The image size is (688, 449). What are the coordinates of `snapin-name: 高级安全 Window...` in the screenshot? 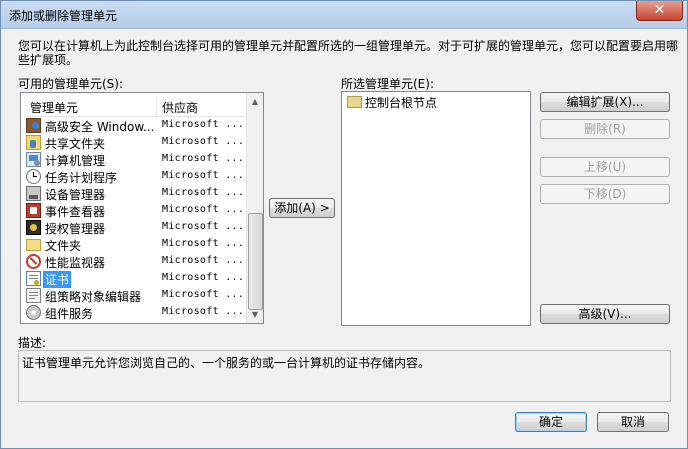 It's located at (100, 127).